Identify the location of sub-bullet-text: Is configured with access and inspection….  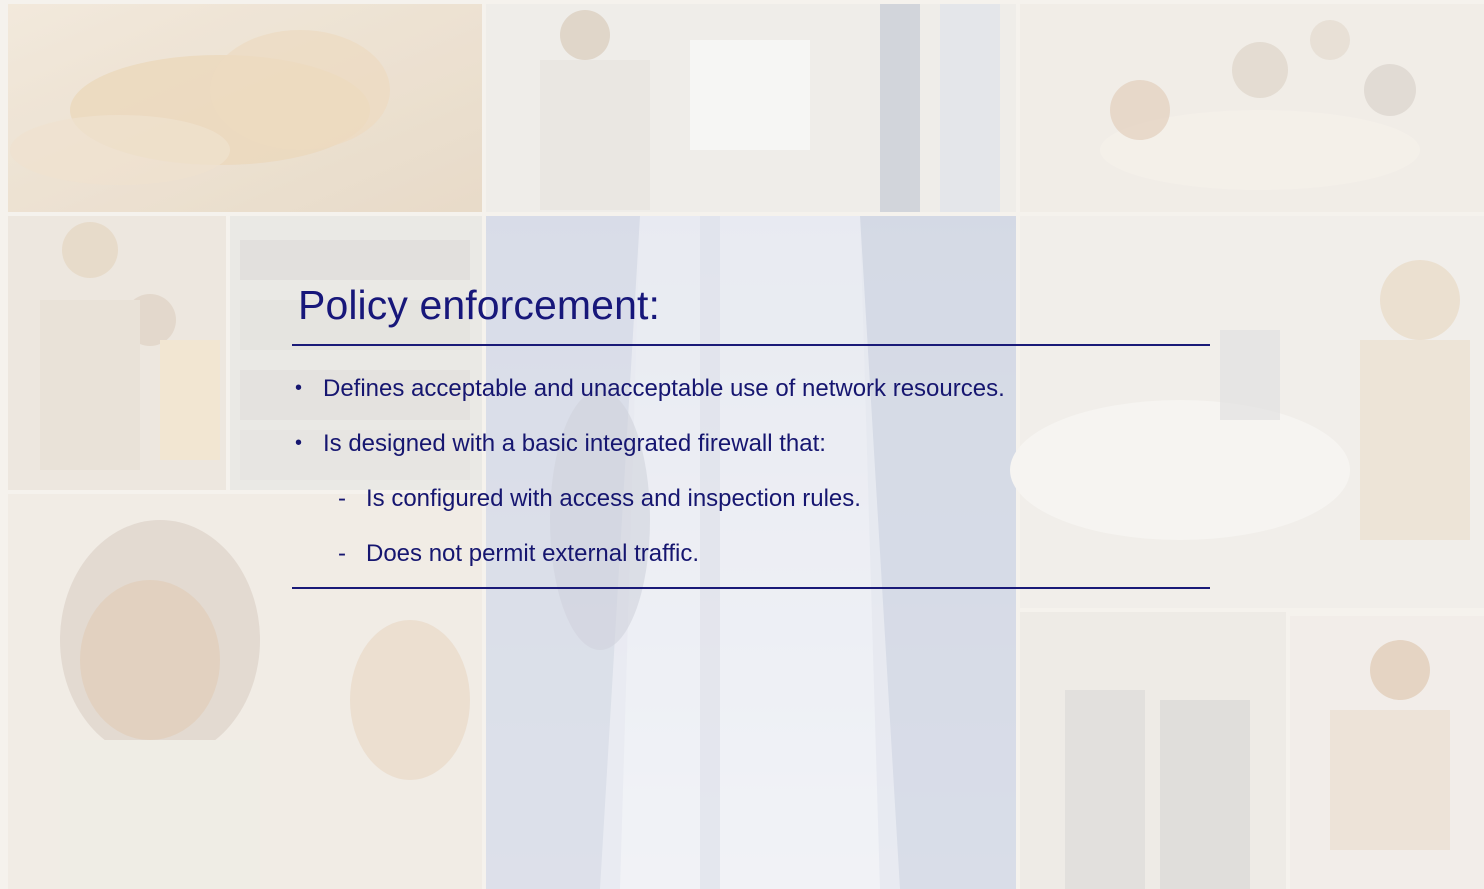
(613, 498).